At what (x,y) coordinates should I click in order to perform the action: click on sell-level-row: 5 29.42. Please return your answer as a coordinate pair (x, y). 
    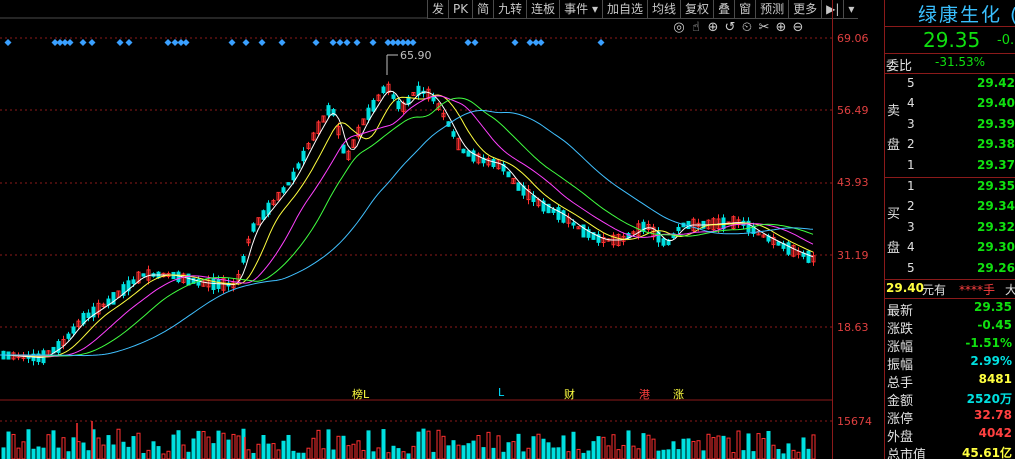
    Looking at the image, I should click on (950, 85).